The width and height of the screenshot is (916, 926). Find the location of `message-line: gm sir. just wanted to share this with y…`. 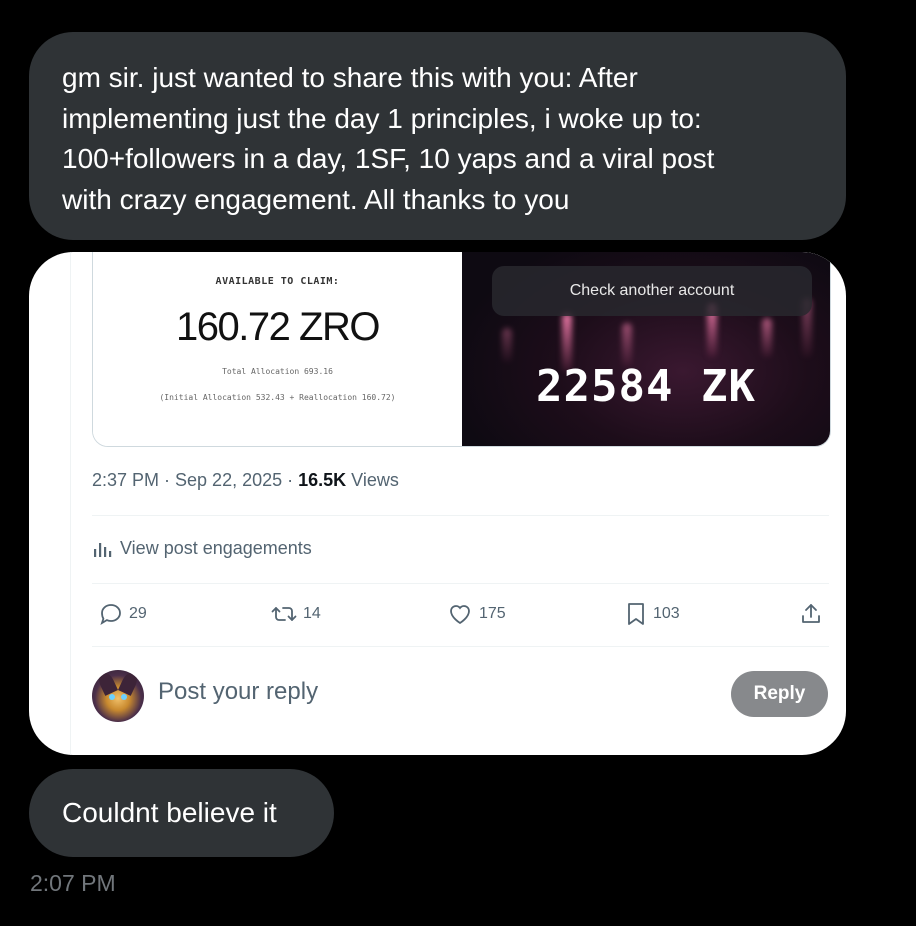

message-line: gm sir. just wanted to share this with y… is located at coordinates (350, 77).